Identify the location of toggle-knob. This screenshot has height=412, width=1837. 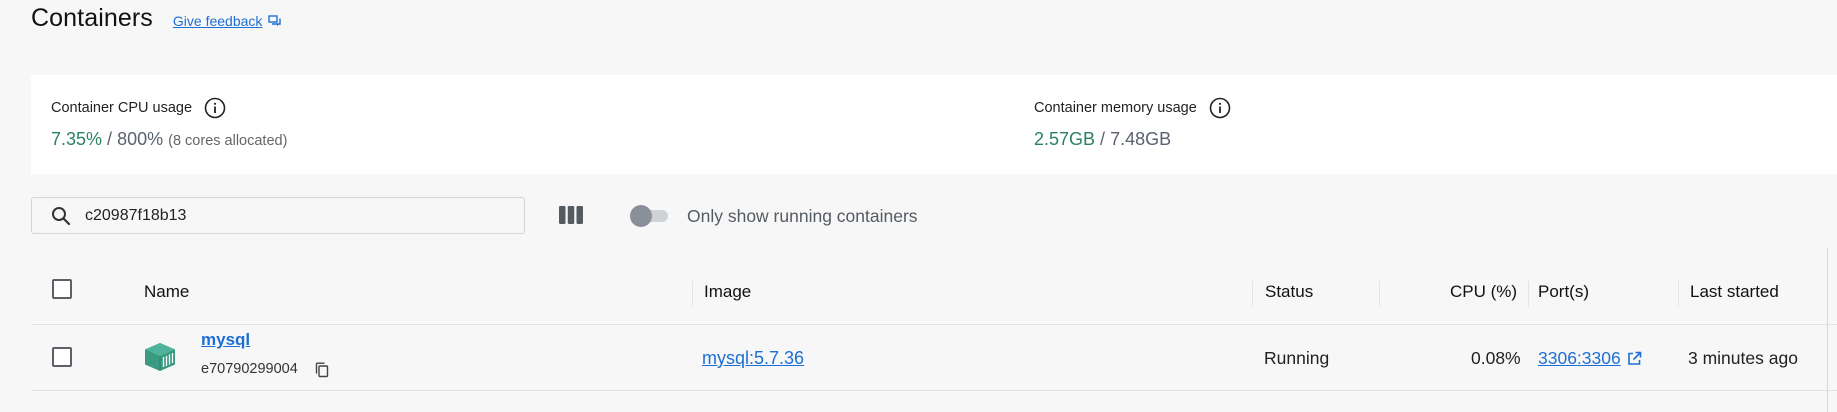
(641, 216).